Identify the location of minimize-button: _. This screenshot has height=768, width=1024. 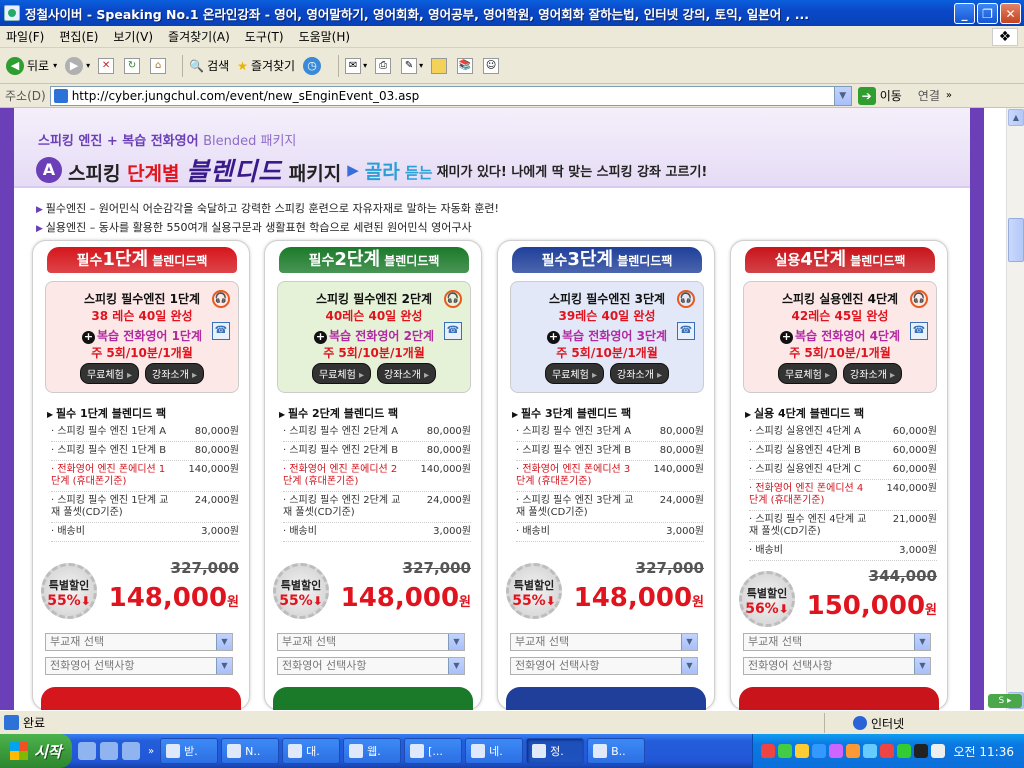
(964, 13).